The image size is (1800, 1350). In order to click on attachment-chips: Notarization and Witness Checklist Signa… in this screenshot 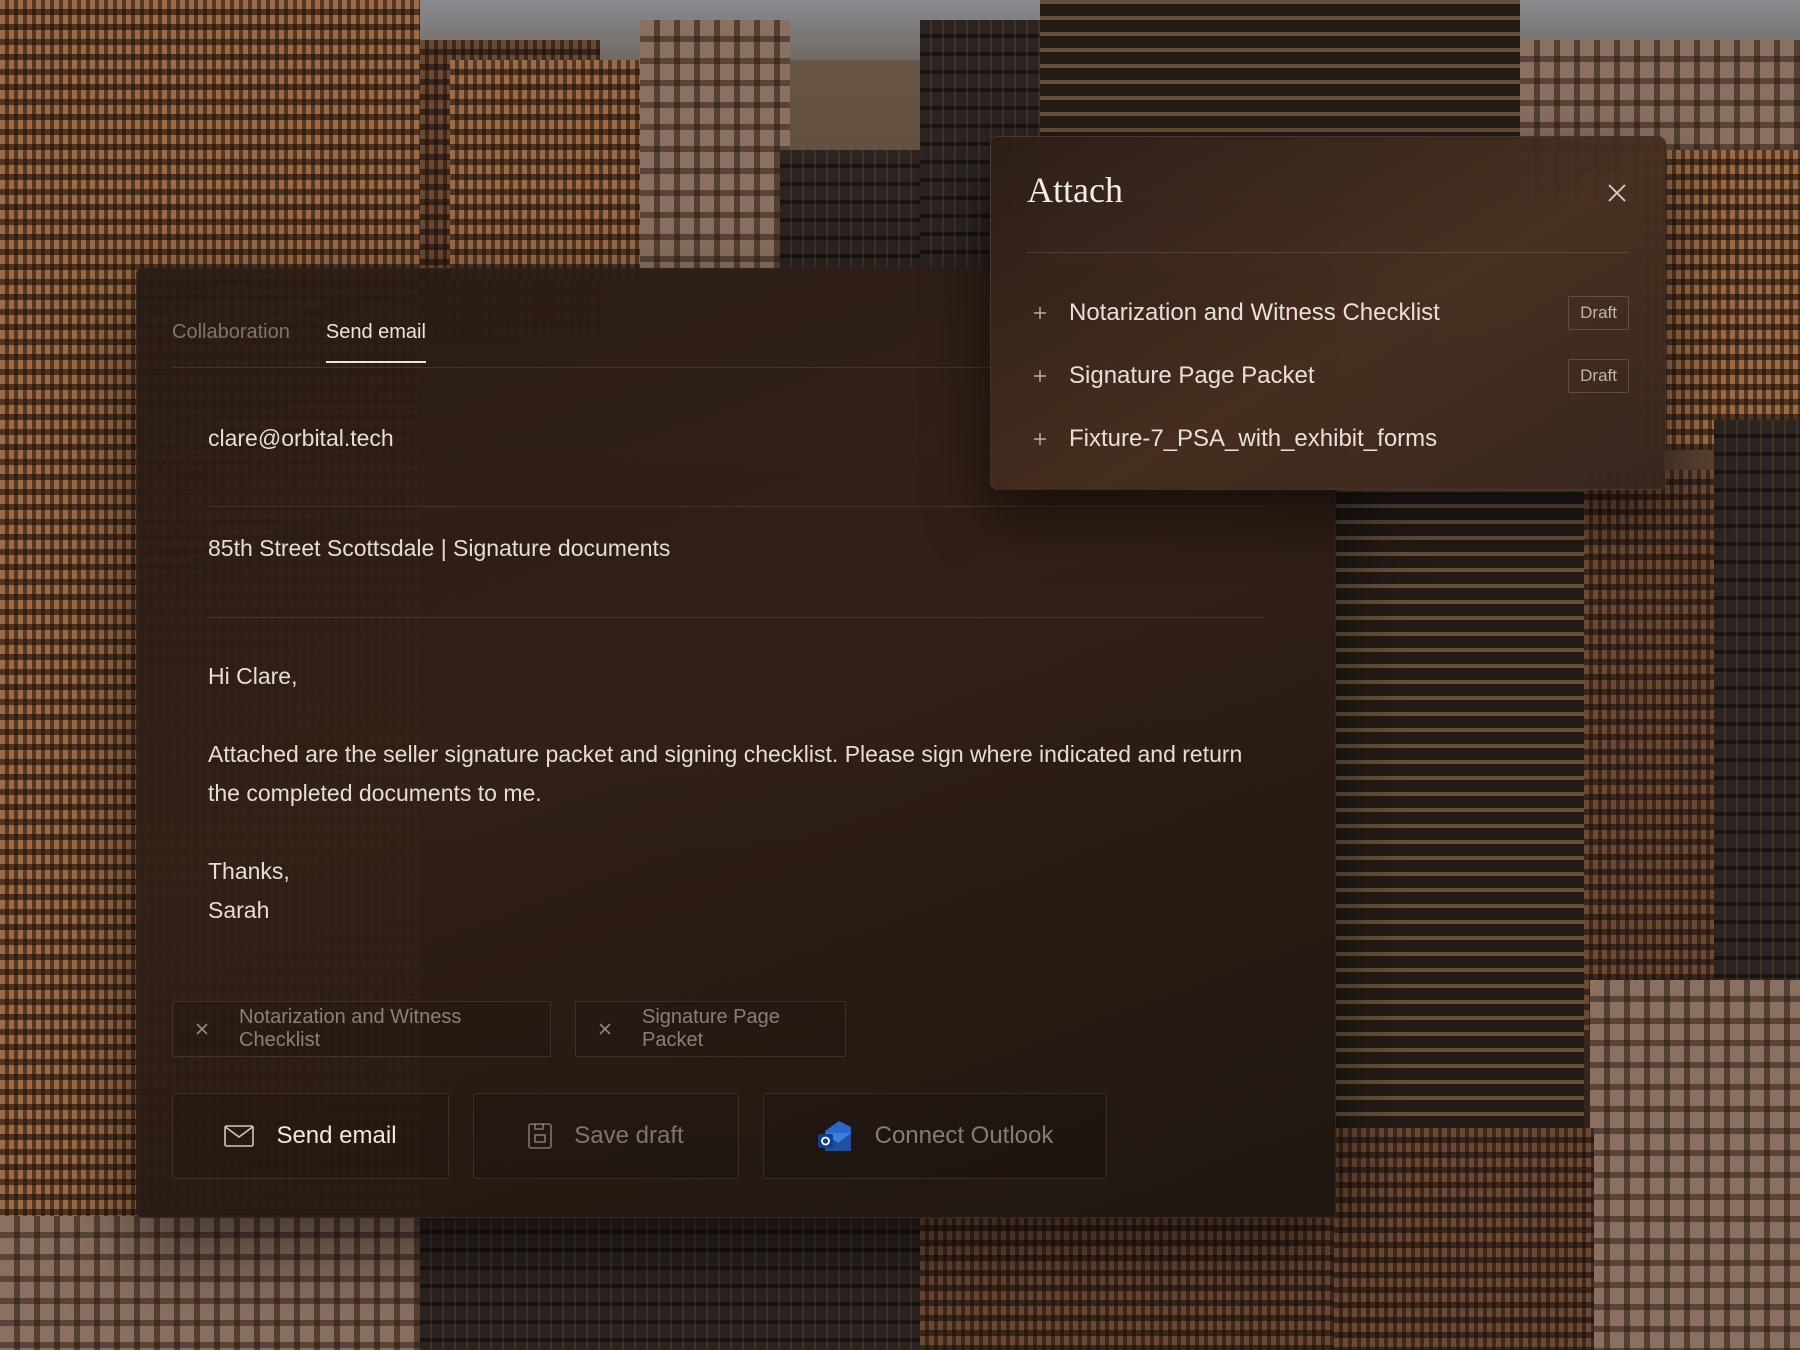, I will do `click(509, 1029)`.